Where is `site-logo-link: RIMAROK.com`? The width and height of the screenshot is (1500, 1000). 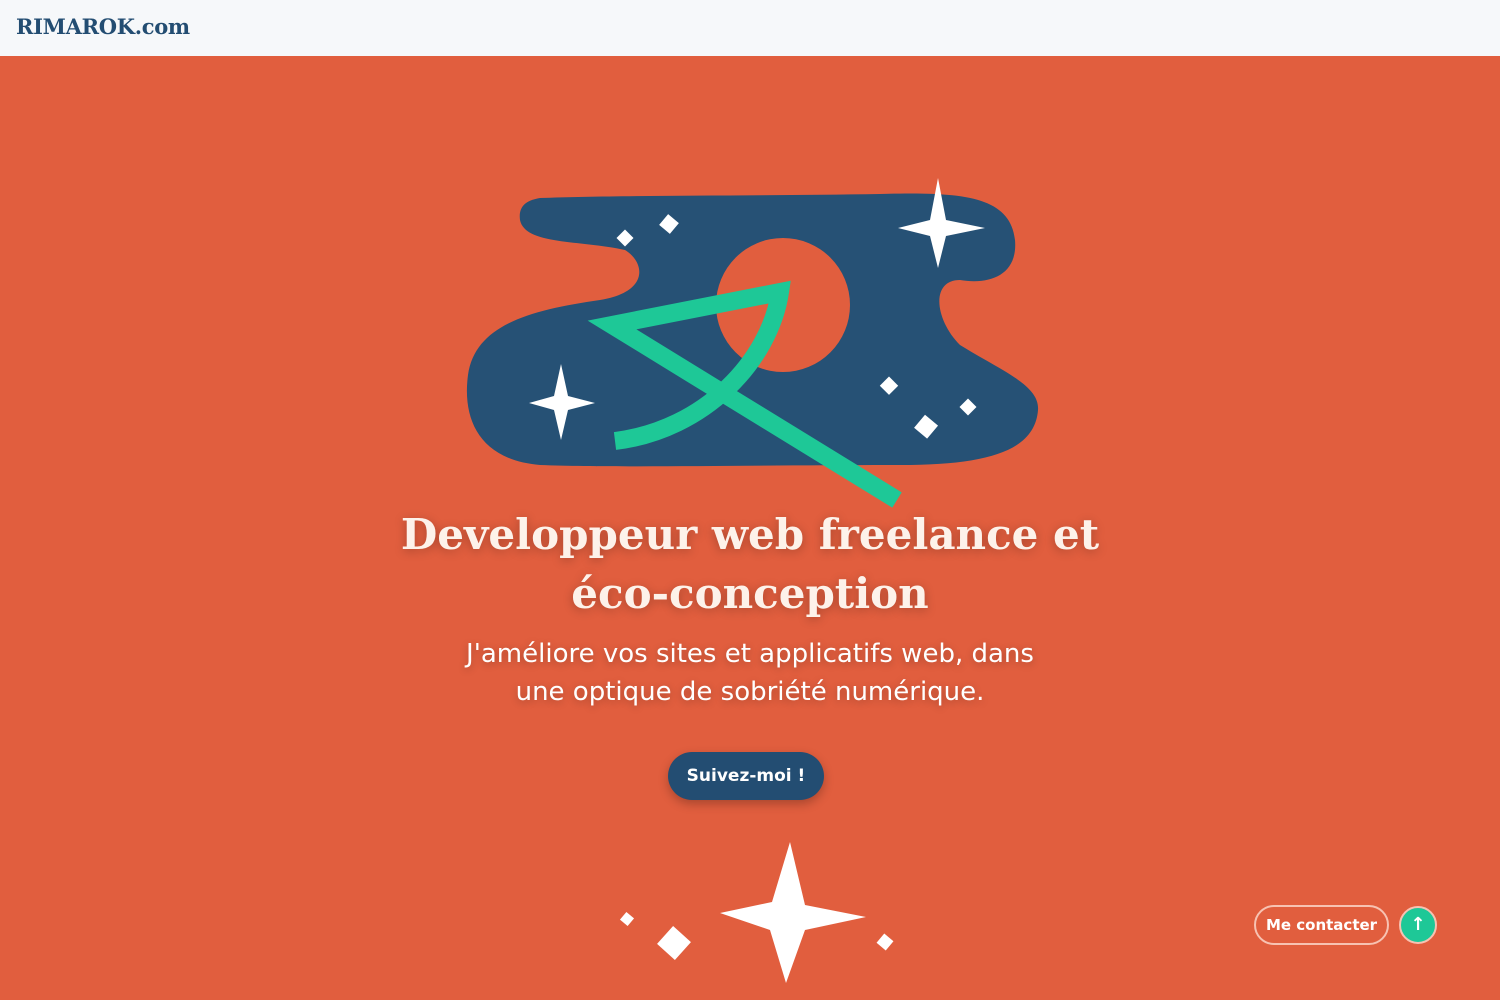
site-logo-link: RIMAROK.com is located at coordinates (103, 26).